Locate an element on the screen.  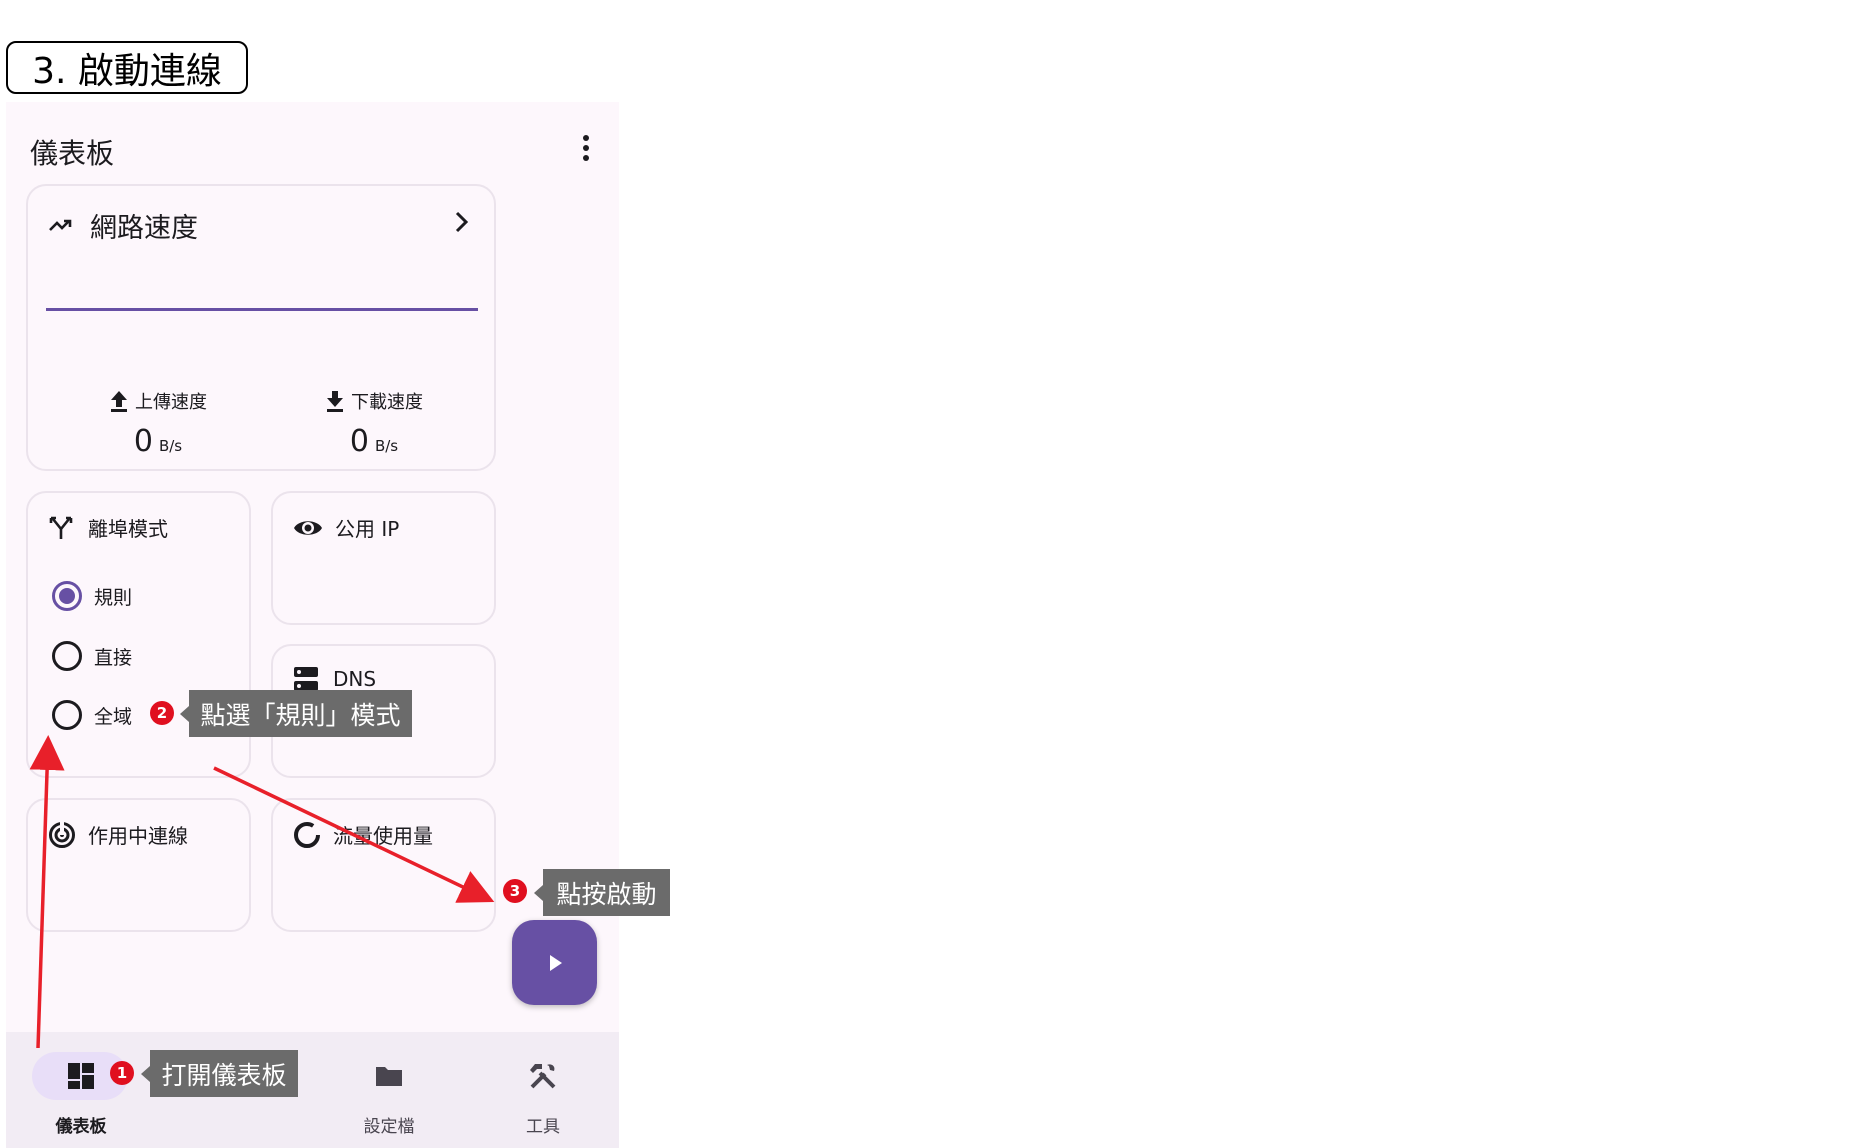
annotation-badge-3: 3 is located at coordinates (515, 891).